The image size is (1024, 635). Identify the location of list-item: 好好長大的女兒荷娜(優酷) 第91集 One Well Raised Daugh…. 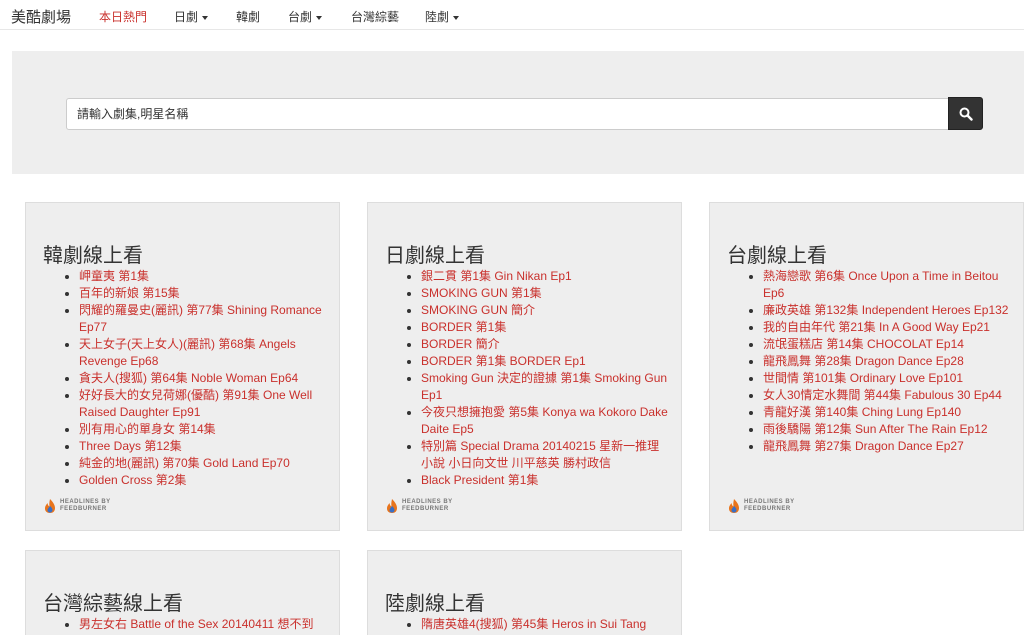
(203, 404).